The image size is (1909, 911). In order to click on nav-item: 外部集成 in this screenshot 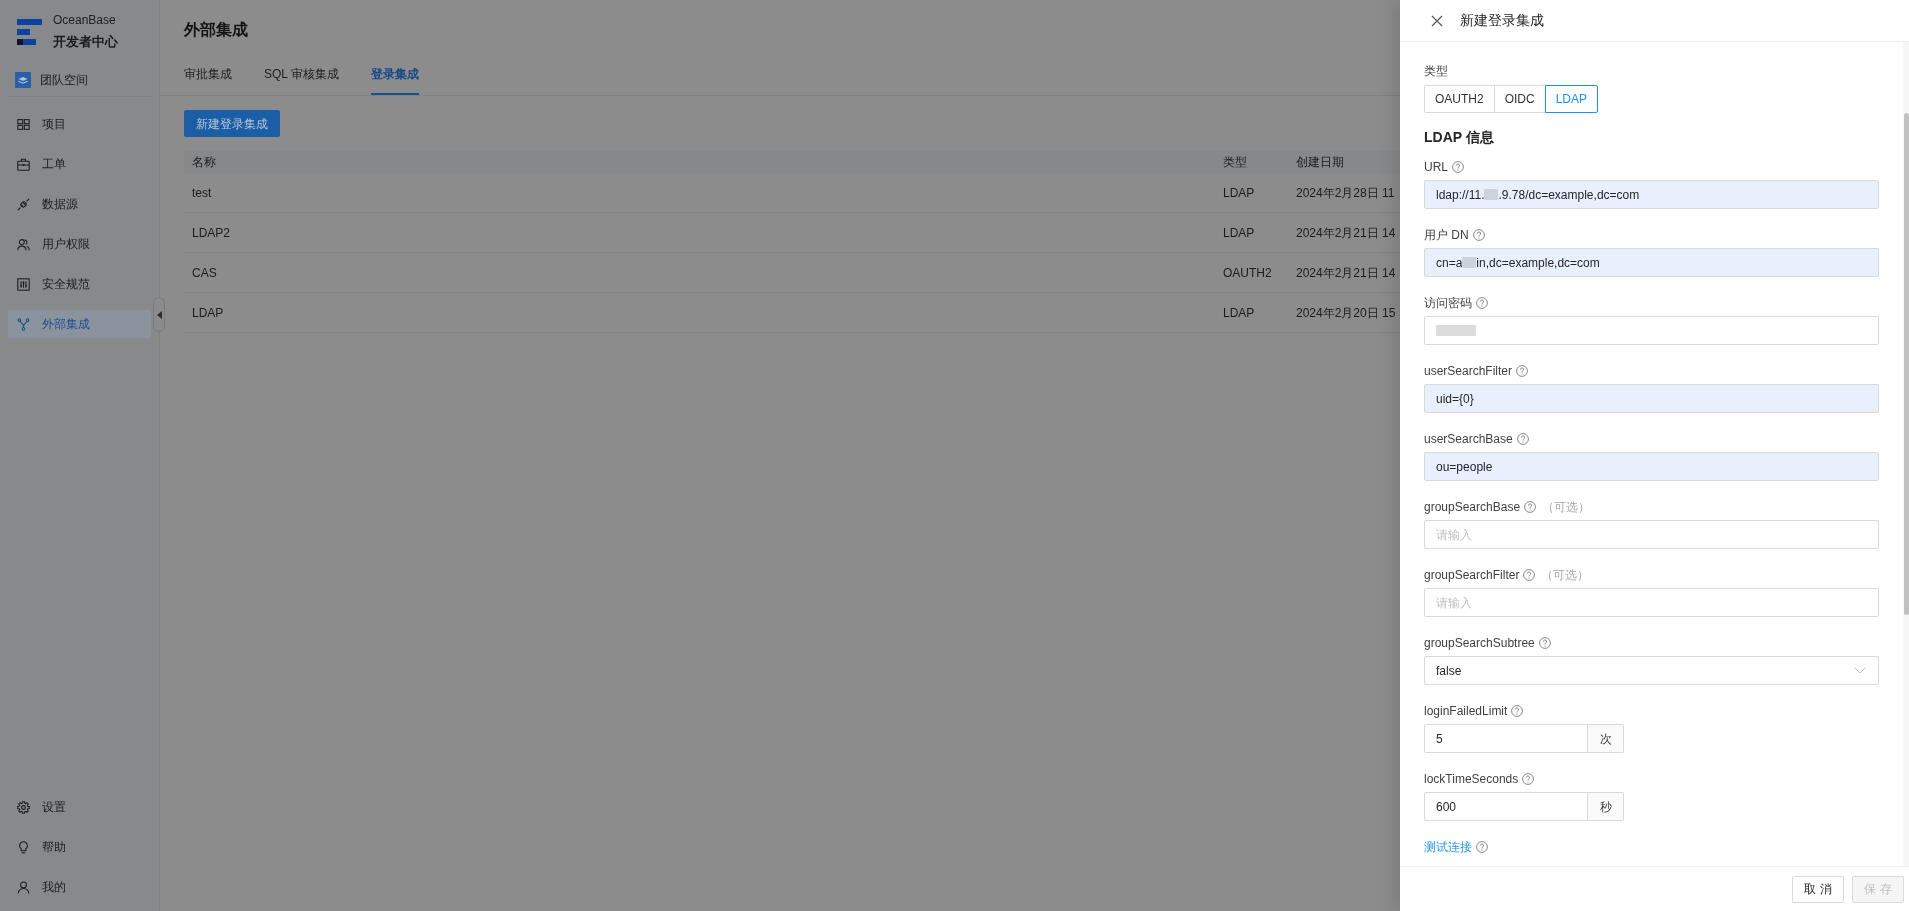, I will do `click(79, 324)`.